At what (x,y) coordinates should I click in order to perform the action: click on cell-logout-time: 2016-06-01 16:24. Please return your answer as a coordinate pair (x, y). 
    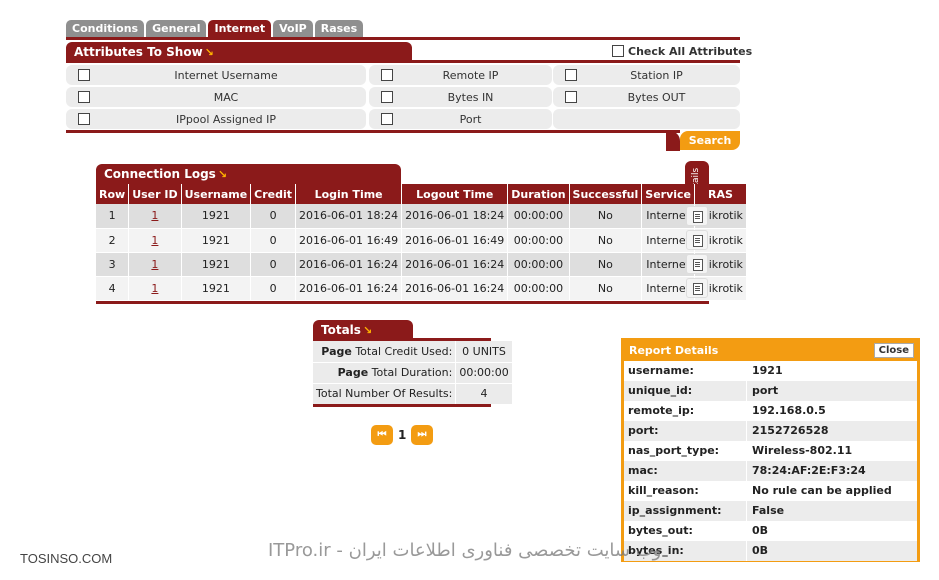
    Looking at the image, I should click on (455, 288).